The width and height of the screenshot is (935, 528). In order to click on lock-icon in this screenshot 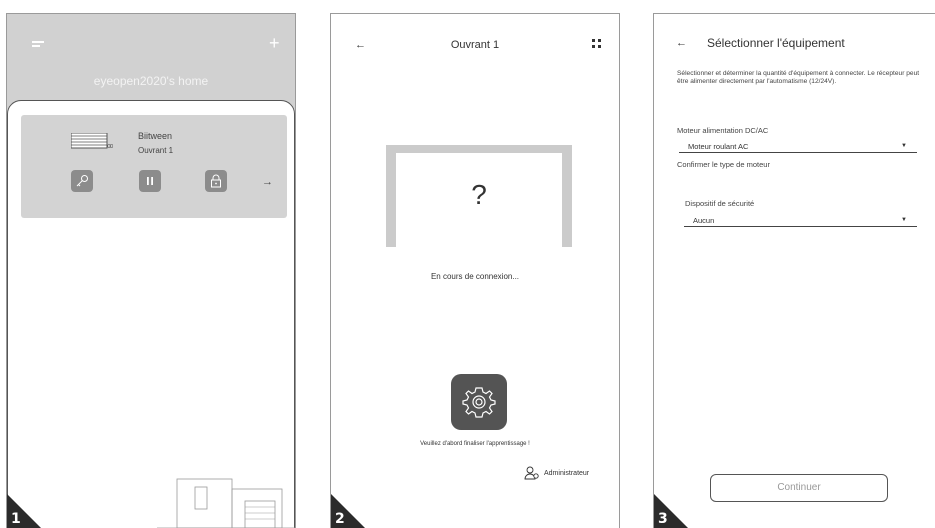, I will do `click(216, 181)`.